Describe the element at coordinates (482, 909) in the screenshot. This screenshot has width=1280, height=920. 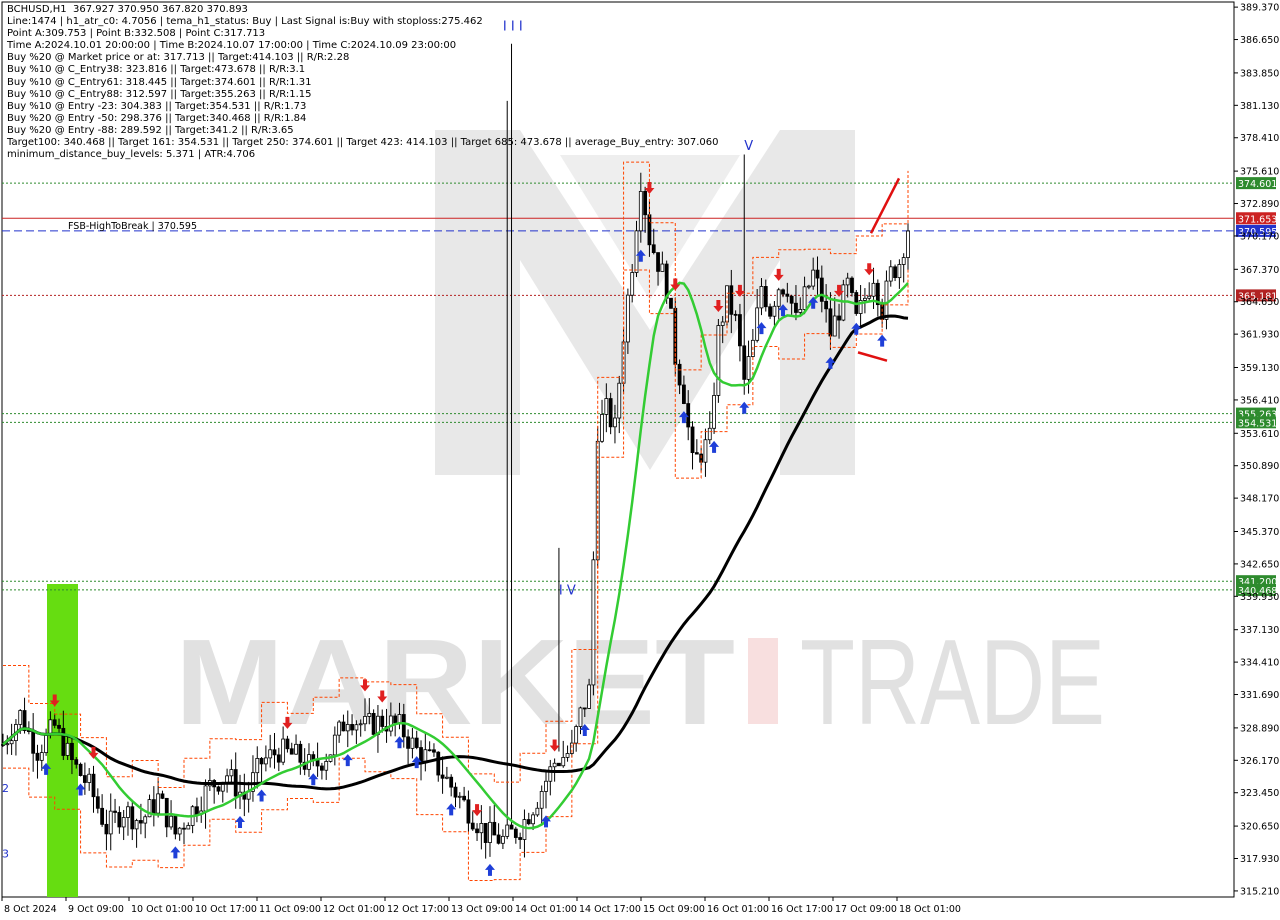
I see `x-tick-label: 13 Oct 09:00` at that location.